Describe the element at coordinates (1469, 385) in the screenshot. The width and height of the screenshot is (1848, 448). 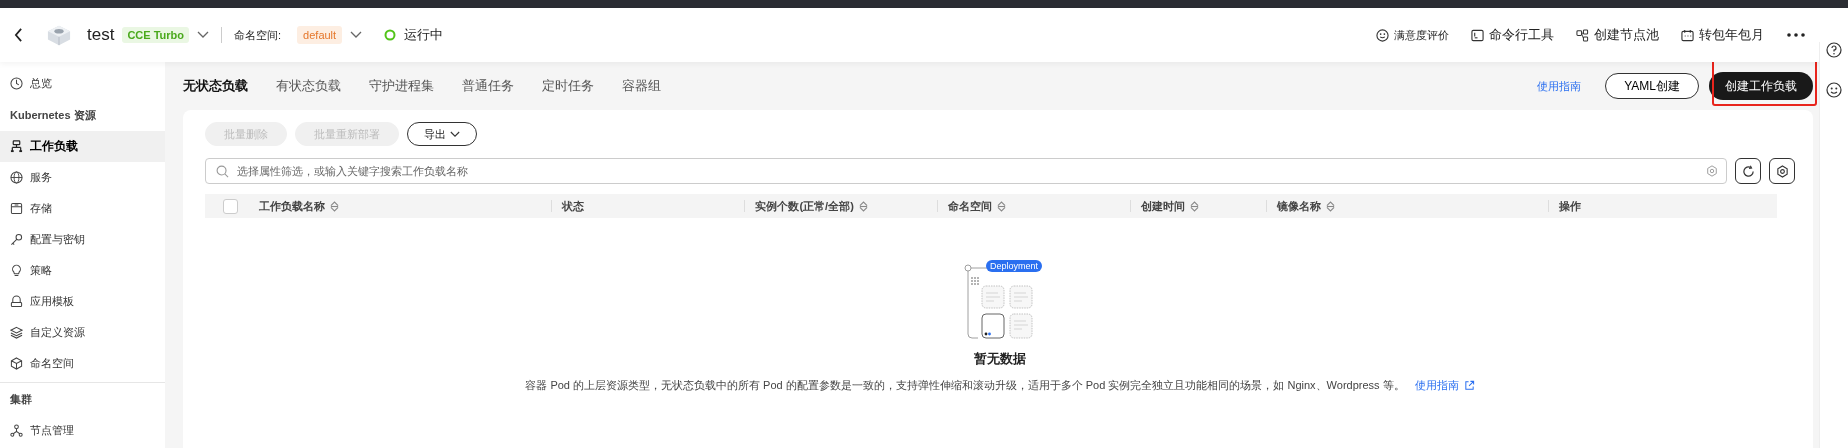
I see `external-link-icon` at that location.